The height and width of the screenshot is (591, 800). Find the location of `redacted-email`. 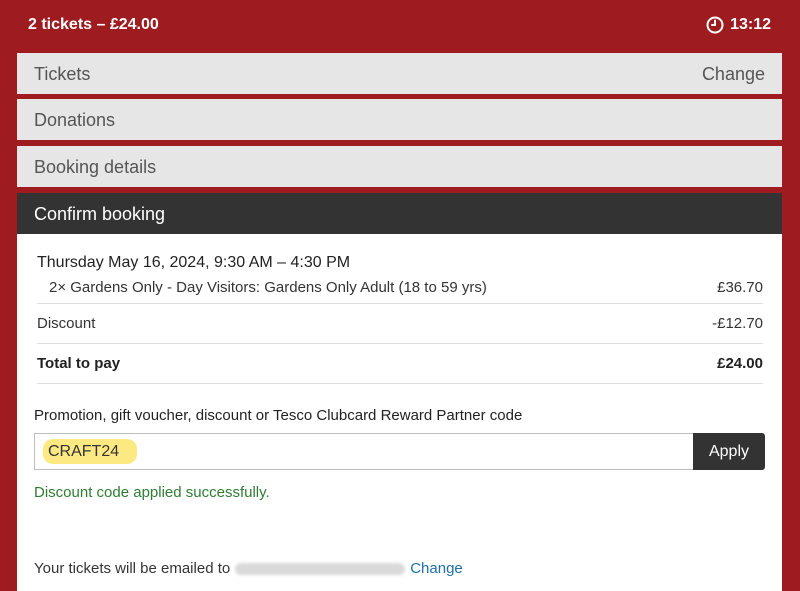

redacted-email is located at coordinates (320, 568).